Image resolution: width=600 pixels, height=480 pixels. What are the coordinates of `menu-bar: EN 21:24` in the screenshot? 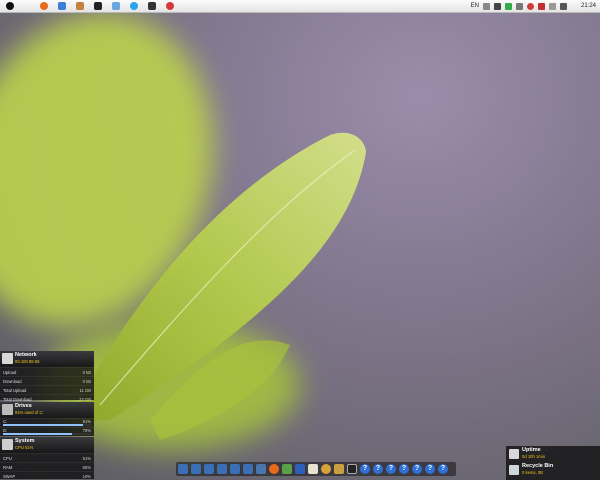 It's located at (300, 6).